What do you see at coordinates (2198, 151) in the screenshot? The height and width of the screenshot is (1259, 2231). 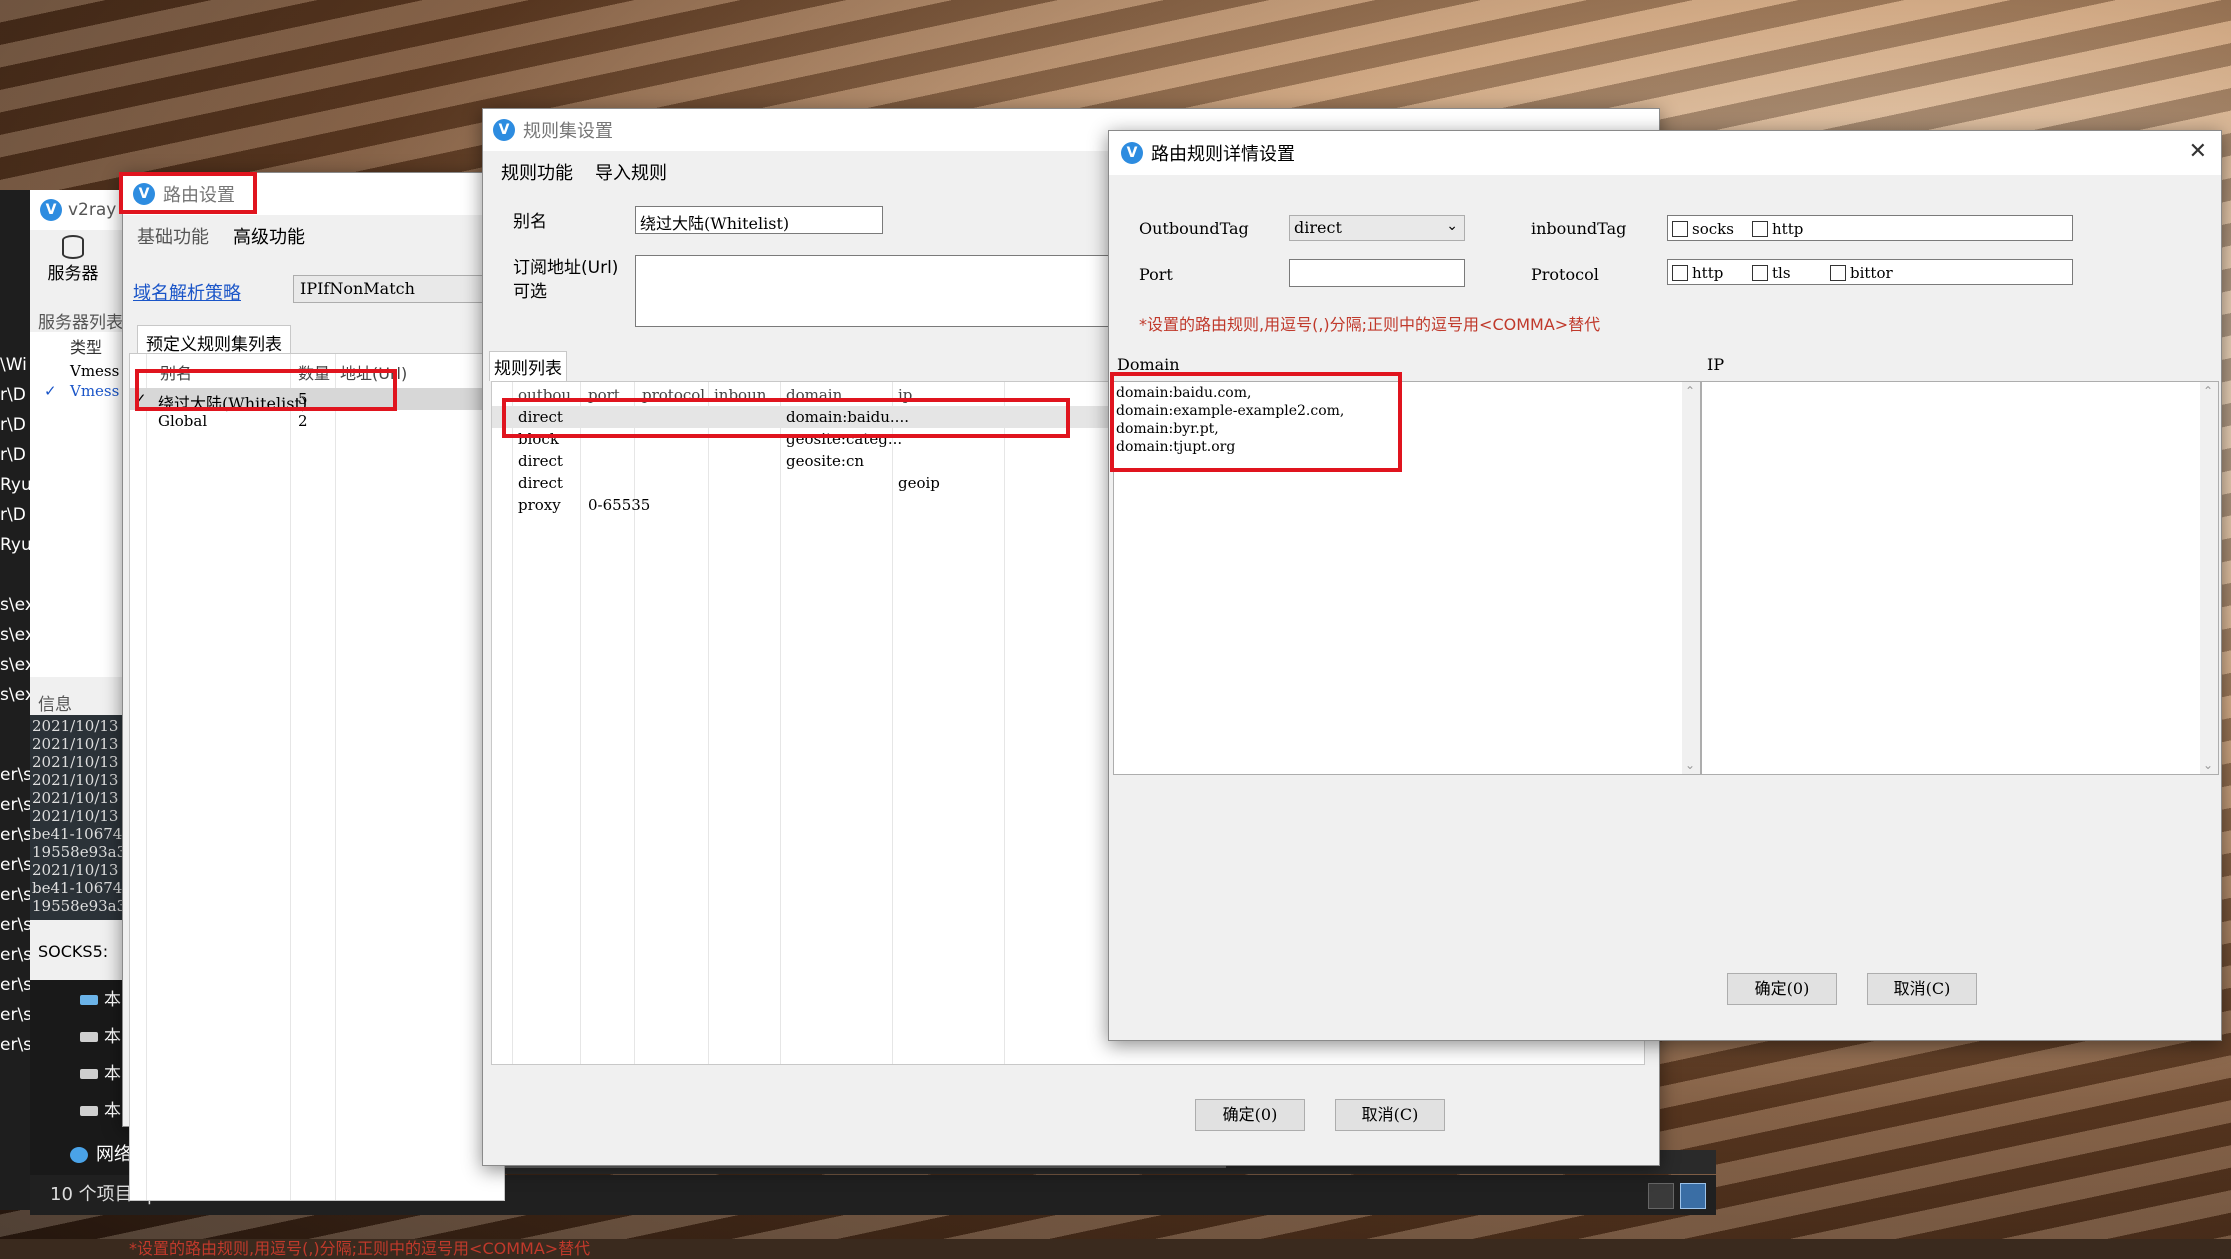 I see `close-icon: ✕` at bounding box center [2198, 151].